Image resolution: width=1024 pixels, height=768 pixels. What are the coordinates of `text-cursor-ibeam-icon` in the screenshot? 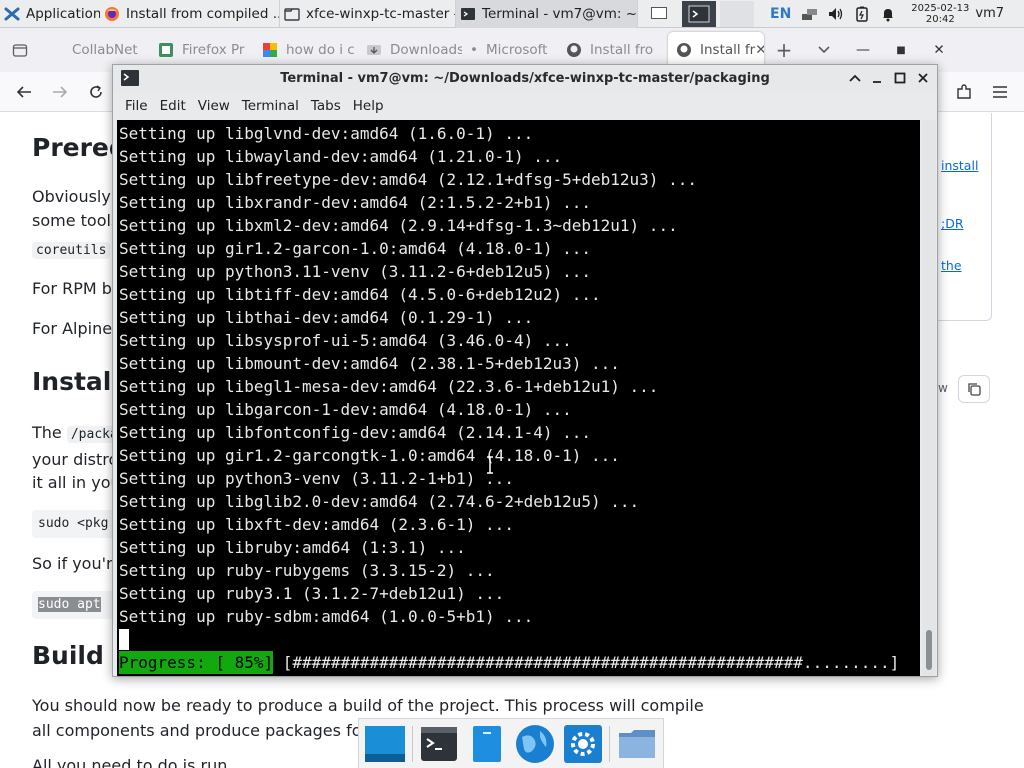 It's located at (490, 465).